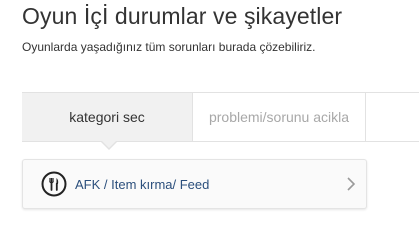 Image resolution: width=419 pixels, height=240 pixels. I want to click on chevron-right-icon, so click(351, 184).